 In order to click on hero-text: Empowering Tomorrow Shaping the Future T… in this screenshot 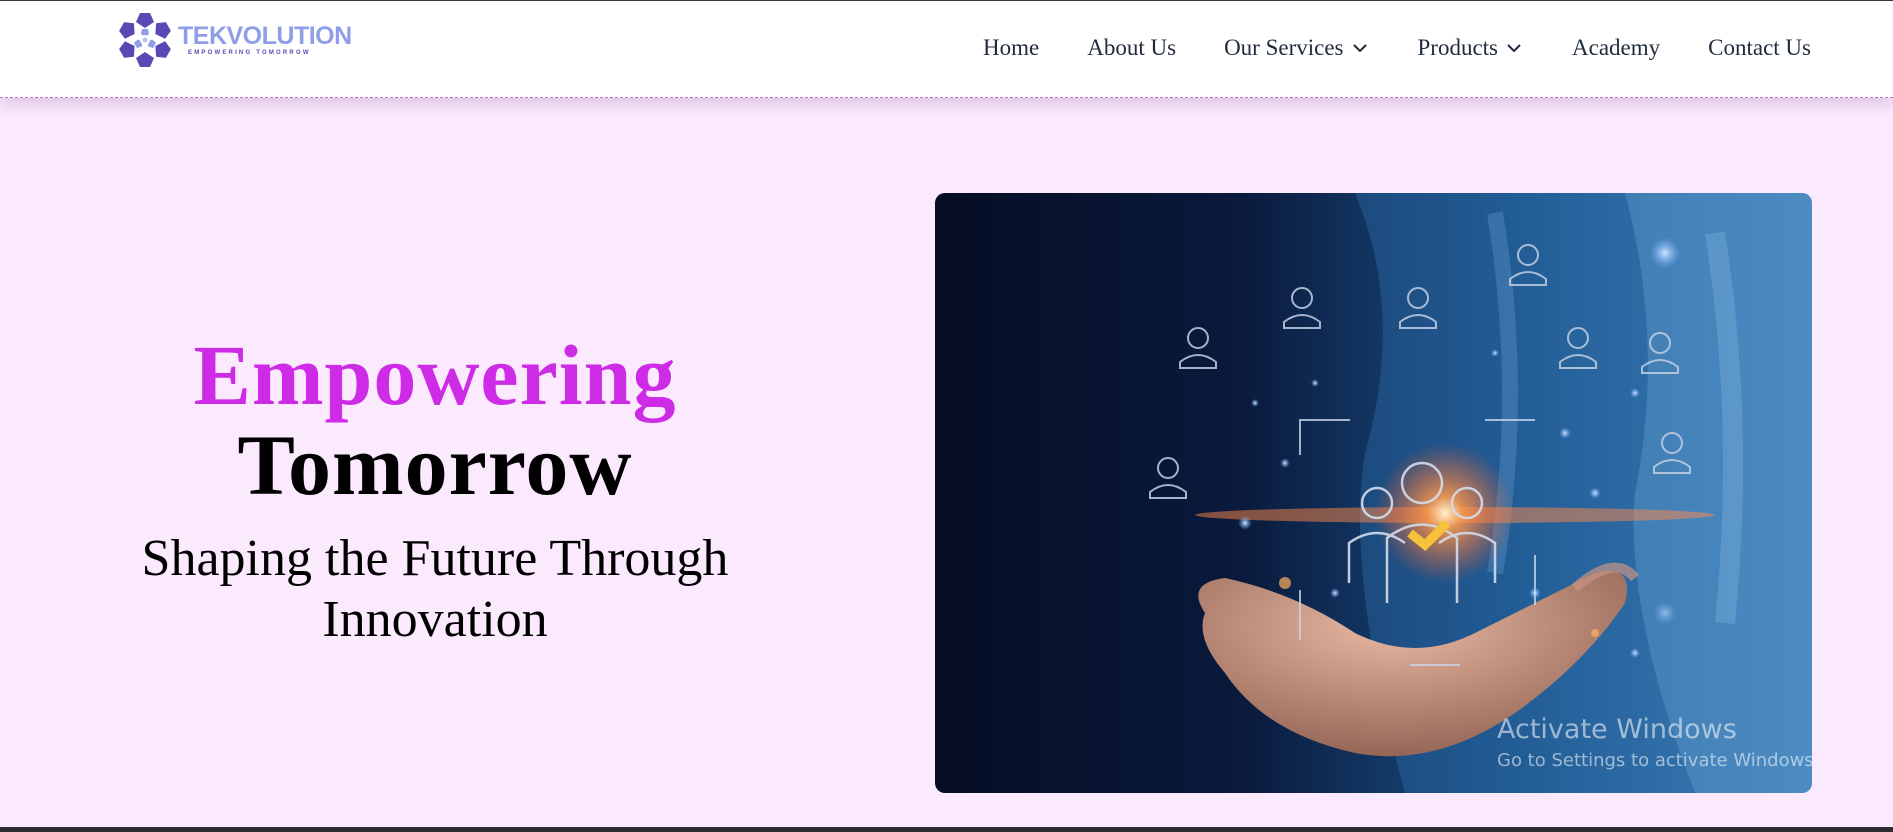, I will do `click(435, 490)`.